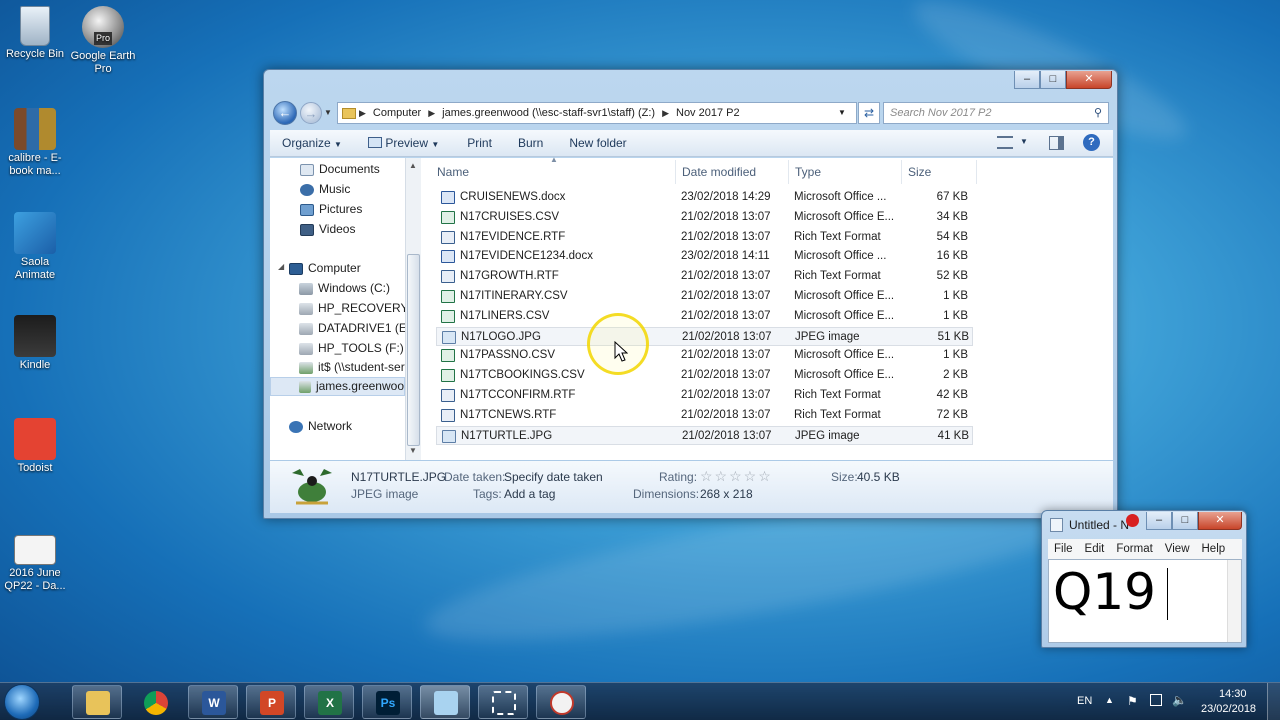 This screenshot has height=720, width=1280. I want to click on desktop-icon-recycle-bin: Recycle Bin, so click(35, 33).